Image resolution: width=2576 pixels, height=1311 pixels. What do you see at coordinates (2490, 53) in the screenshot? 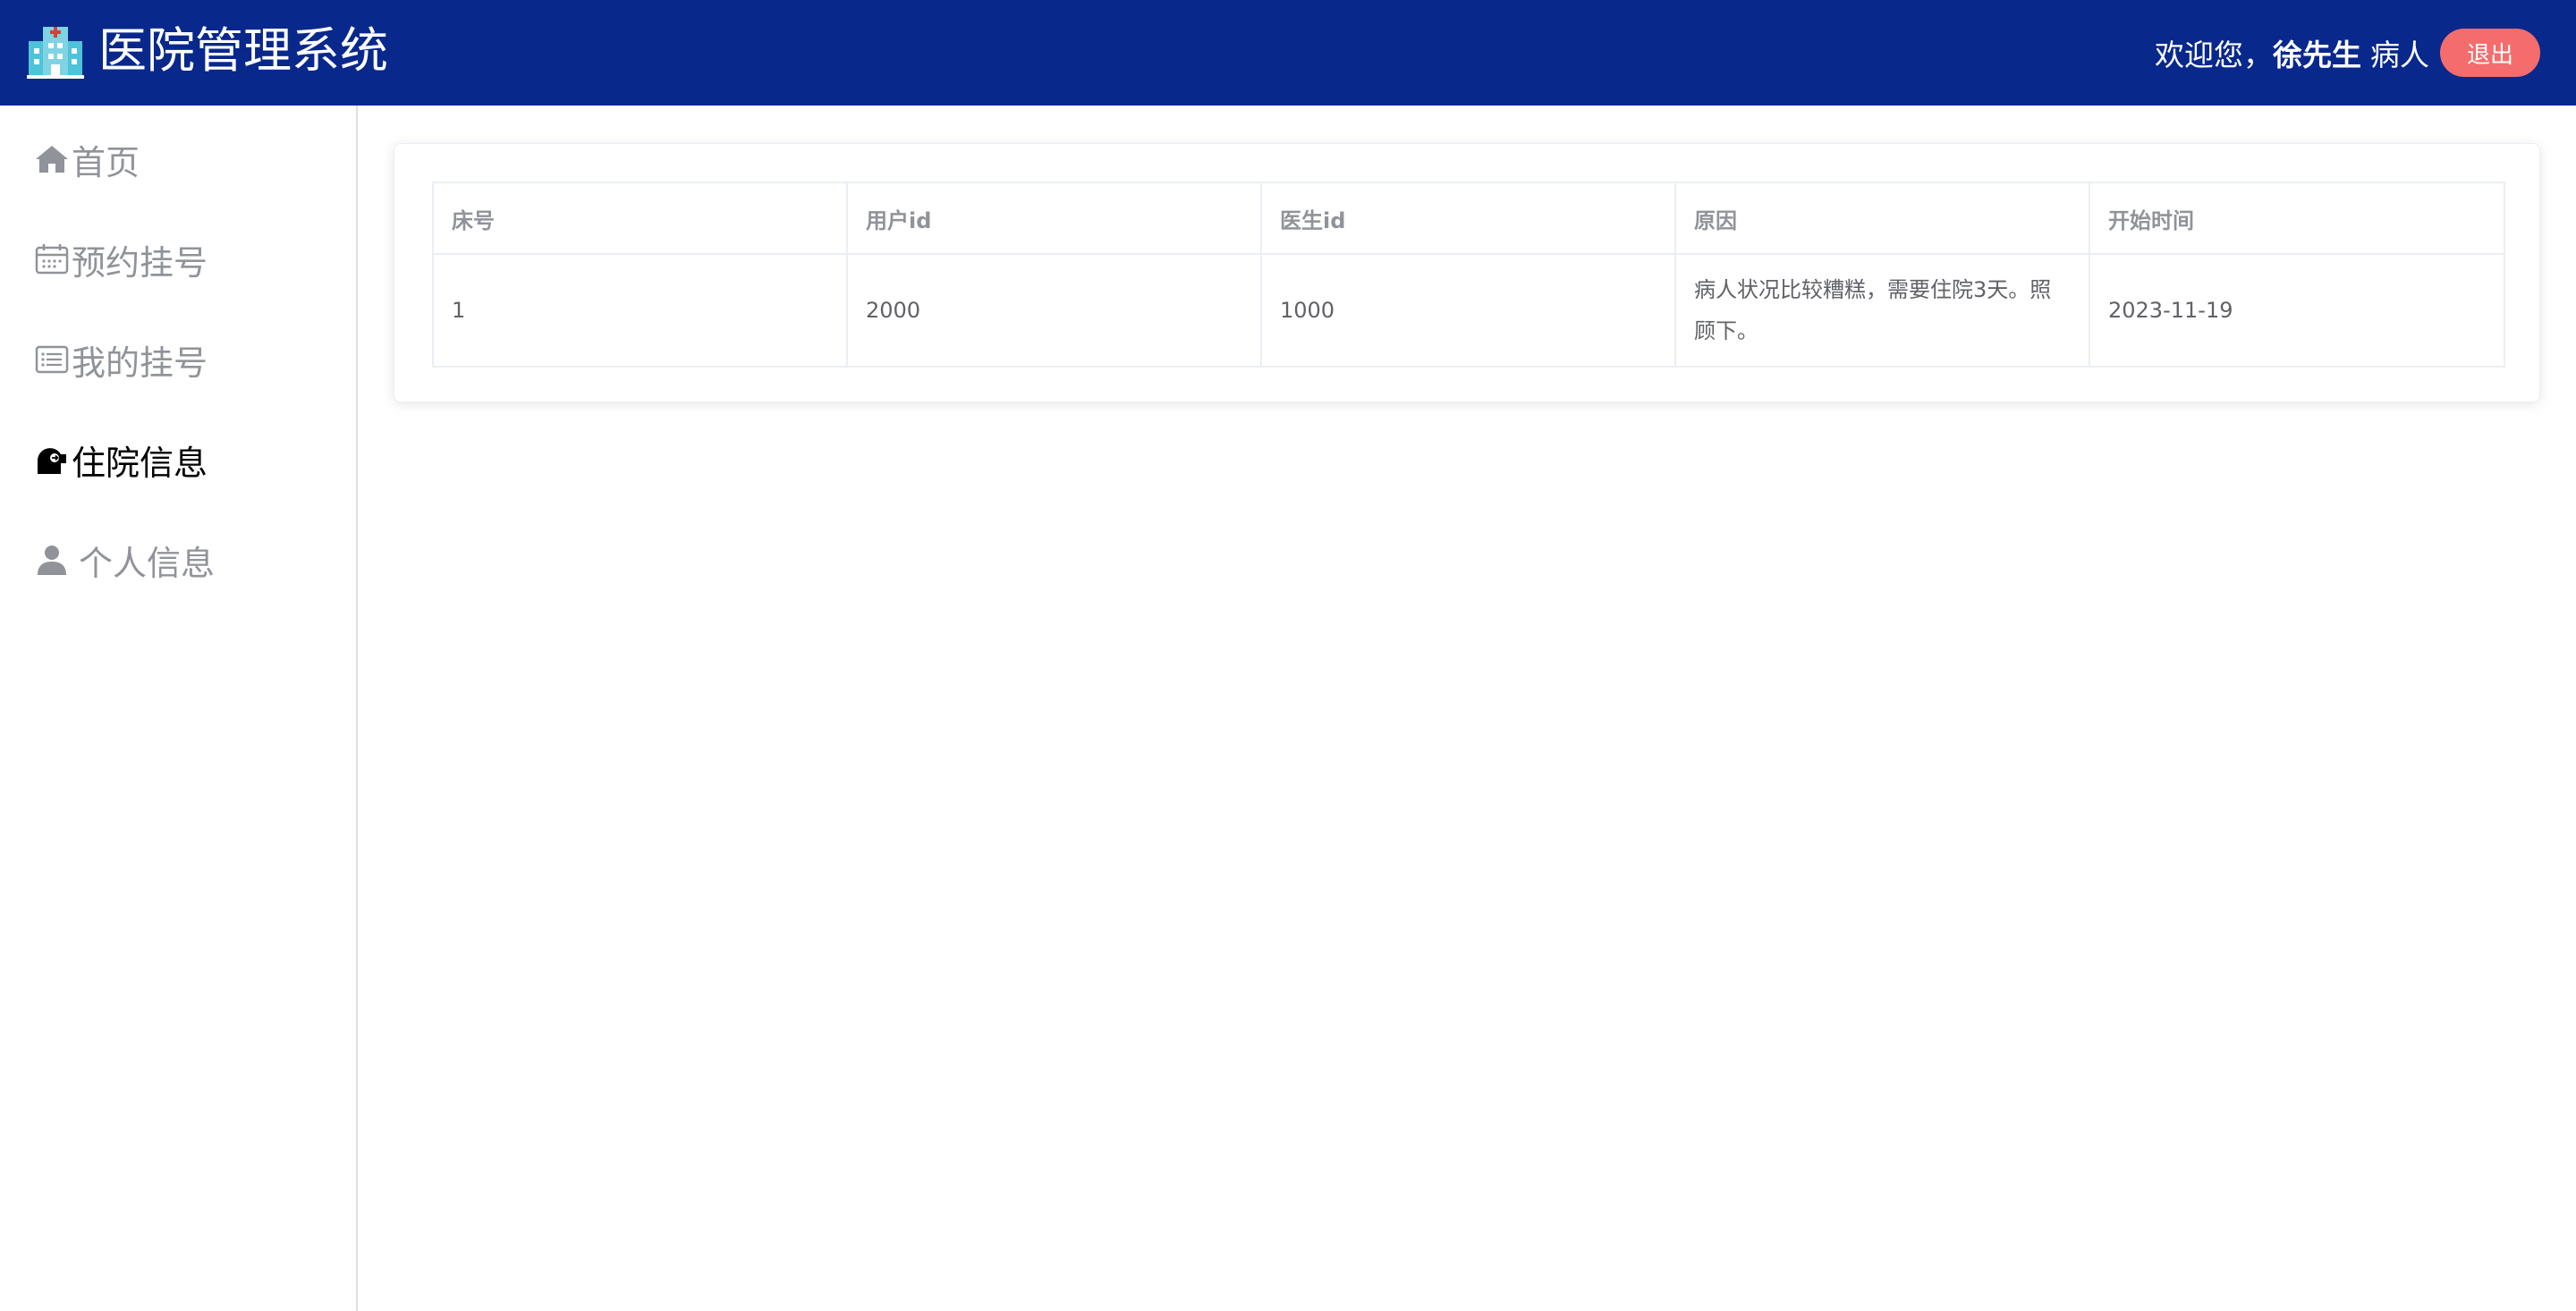
I see `logout-button: 退出` at bounding box center [2490, 53].